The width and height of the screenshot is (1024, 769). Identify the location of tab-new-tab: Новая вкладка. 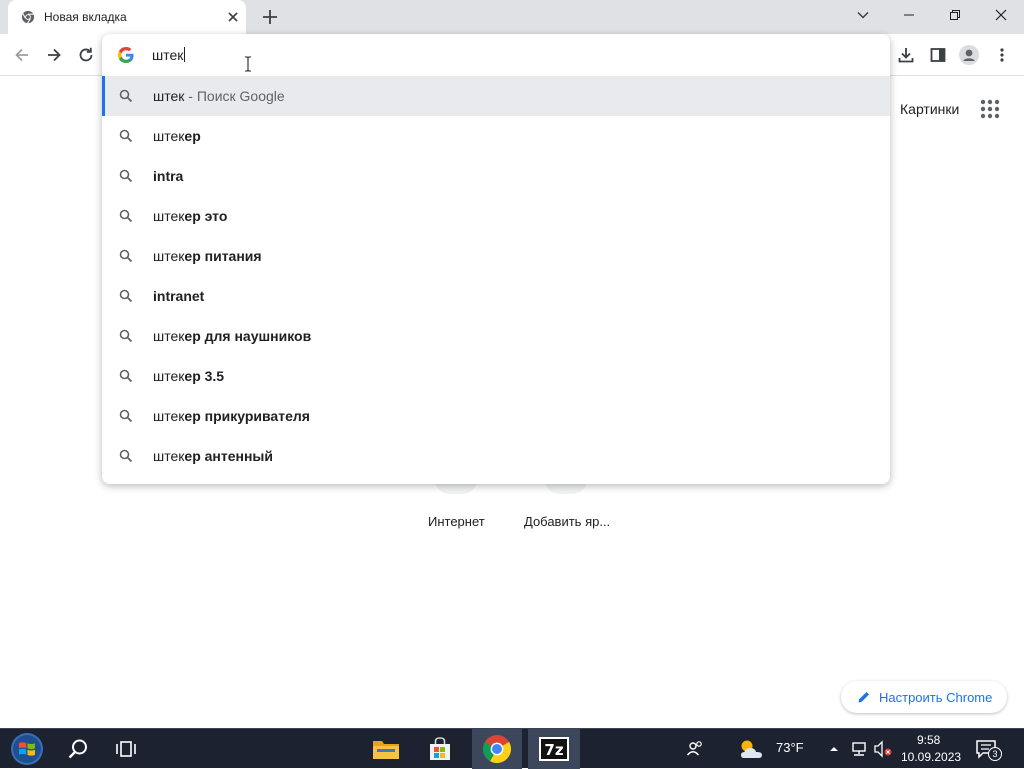
(127, 17).